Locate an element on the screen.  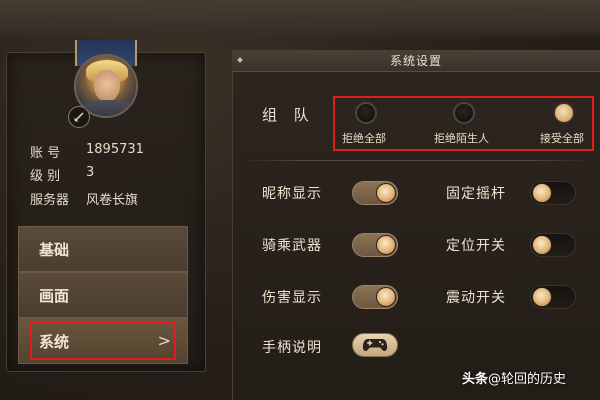
fixed-joystick-toggle is located at coordinates (553, 193).